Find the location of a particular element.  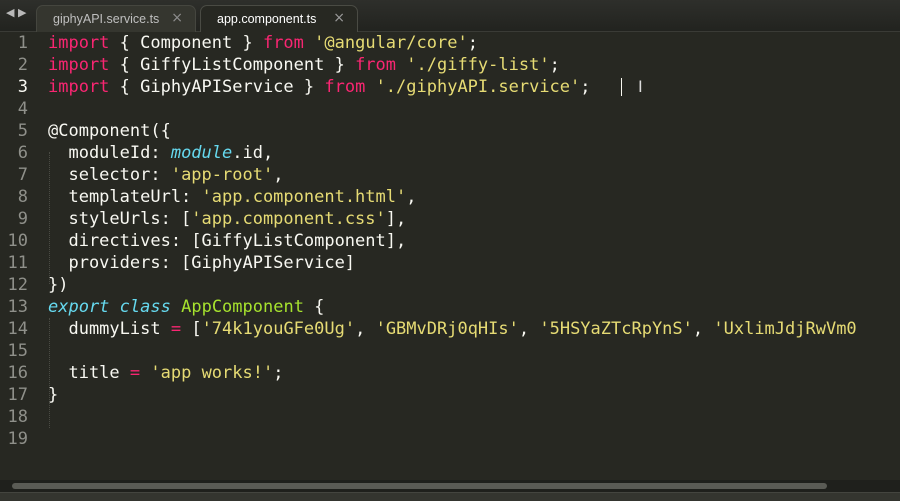

line-number: 7 is located at coordinates (22, 175).